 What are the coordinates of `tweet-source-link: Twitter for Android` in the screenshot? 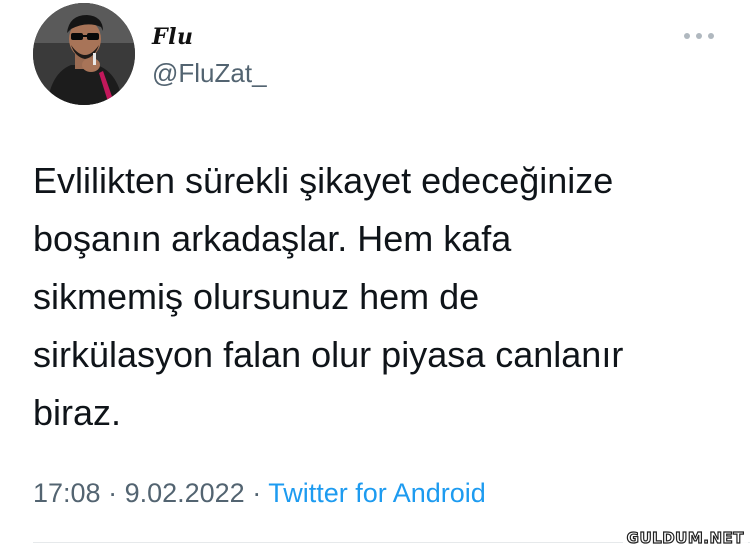 It's located at (377, 493).